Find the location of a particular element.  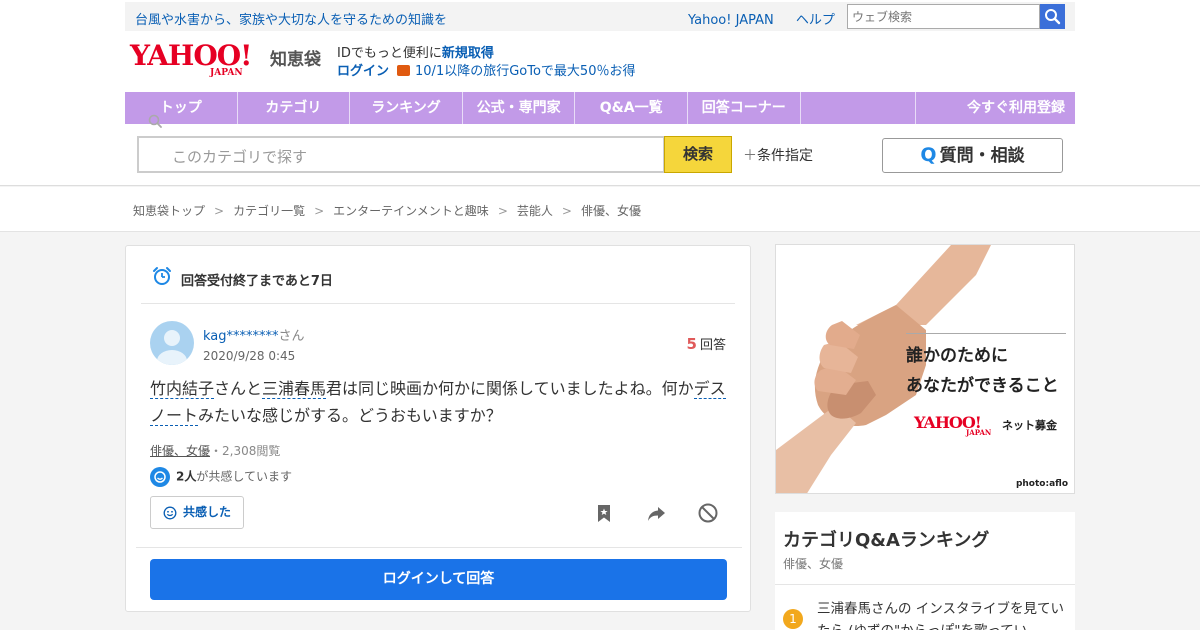

username-text: kag******** is located at coordinates (241, 336).